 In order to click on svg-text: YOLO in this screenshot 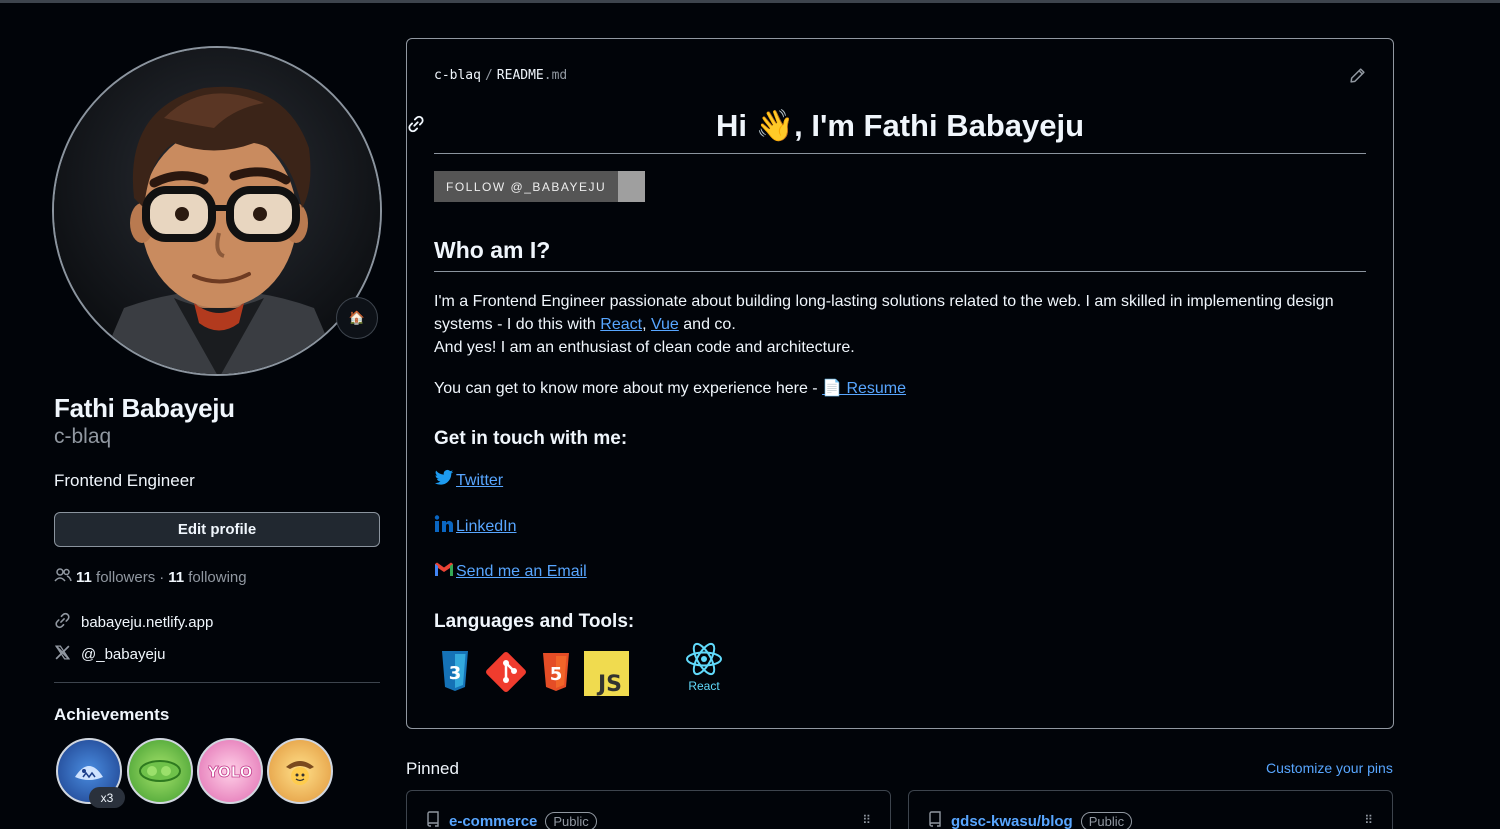, I will do `click(230, 772)`.